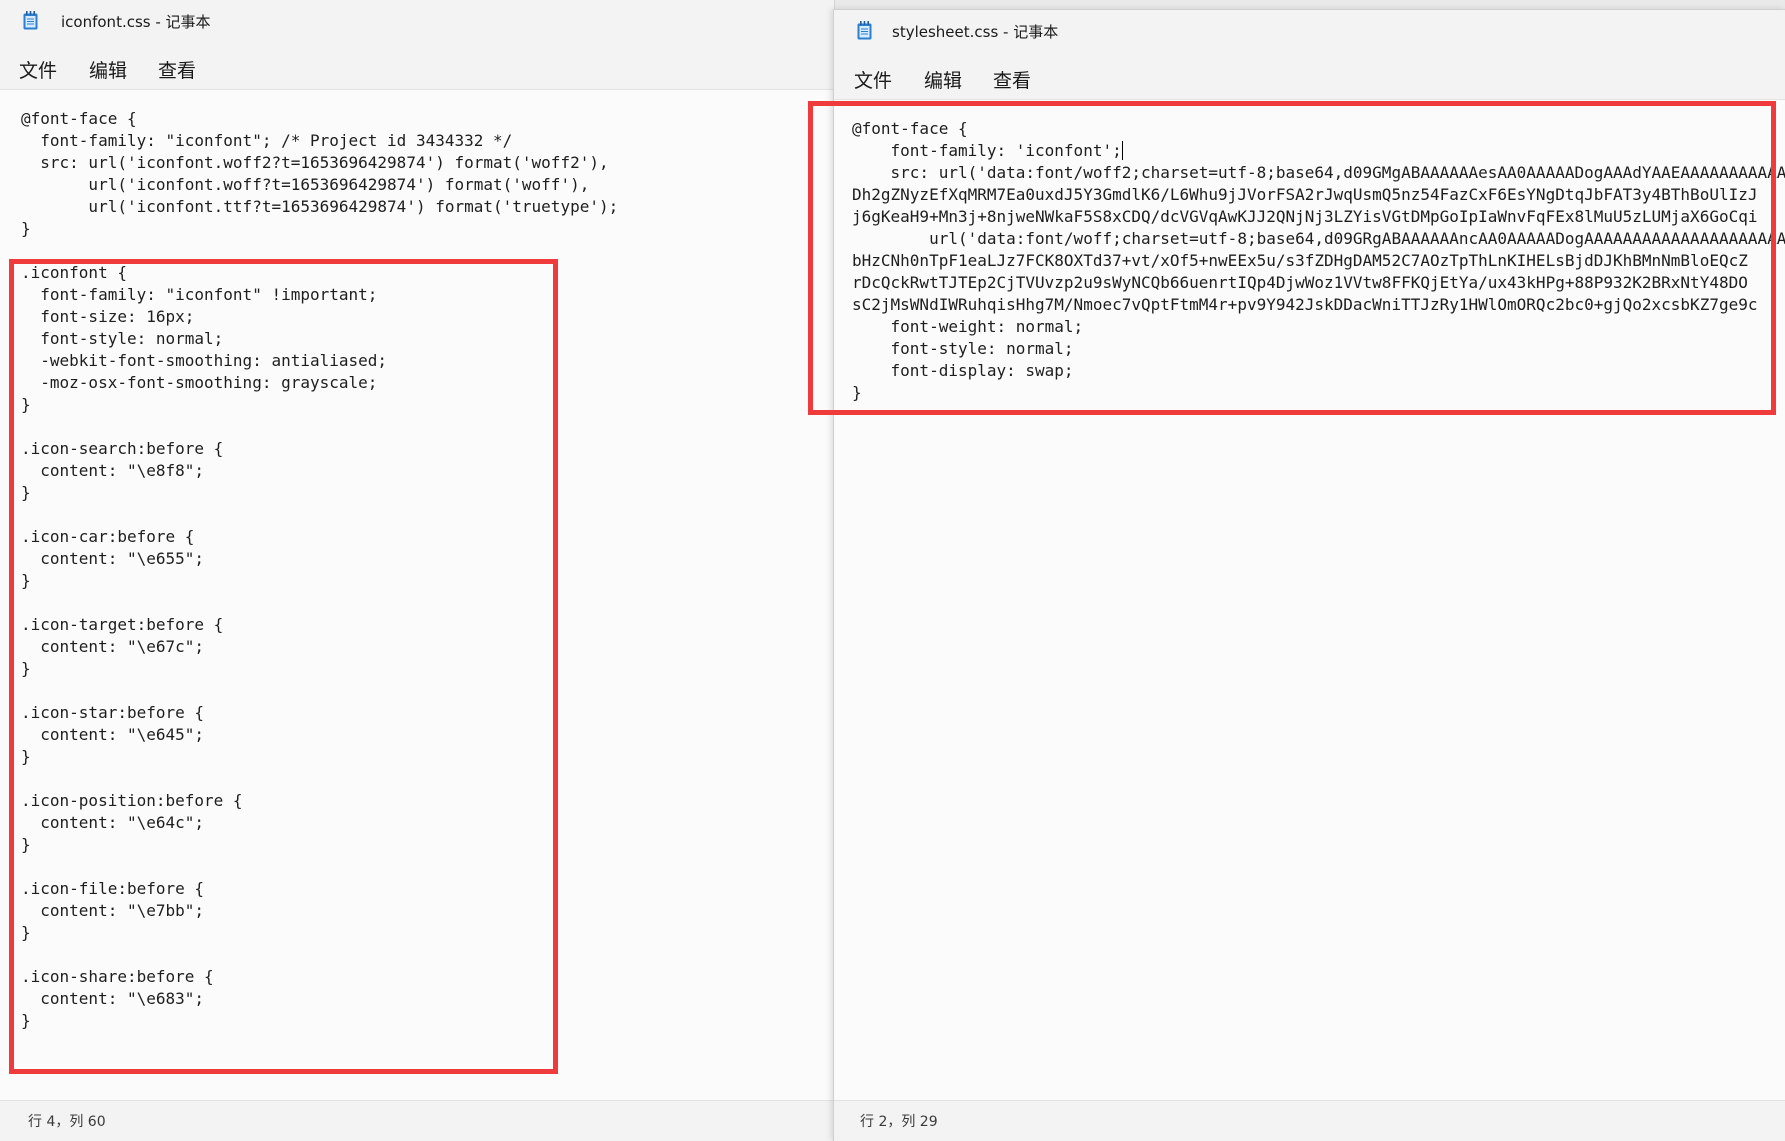  I want to click on window-title: iconfont.css - 记事本, so click(136, 22).